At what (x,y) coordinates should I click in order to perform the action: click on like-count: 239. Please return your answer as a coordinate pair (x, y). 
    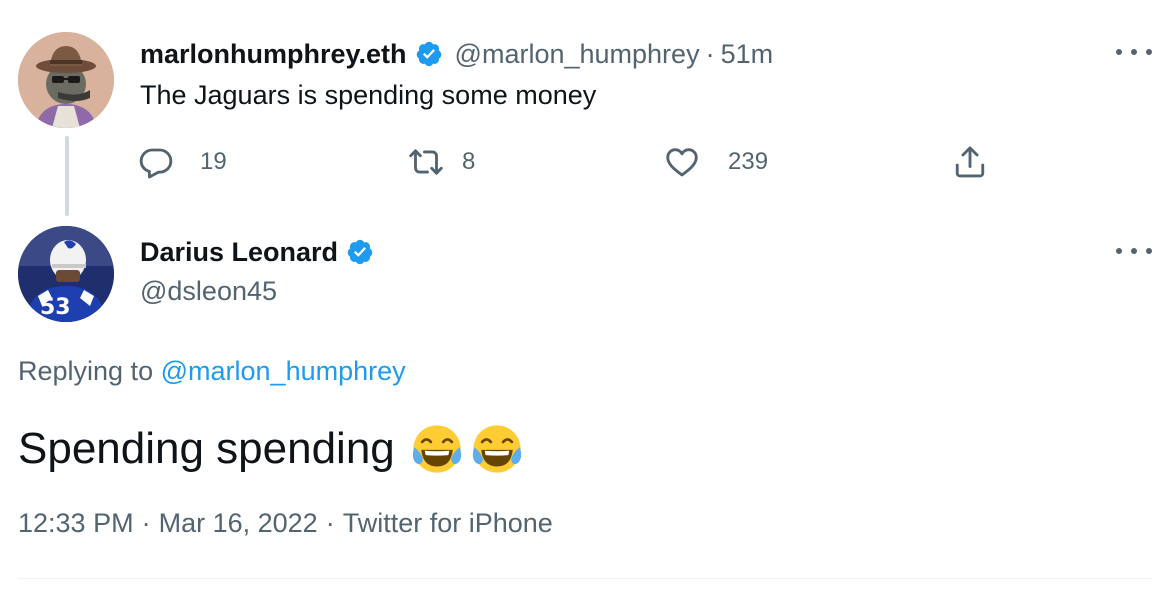
    Looking at the image, I should click on (748, 161).